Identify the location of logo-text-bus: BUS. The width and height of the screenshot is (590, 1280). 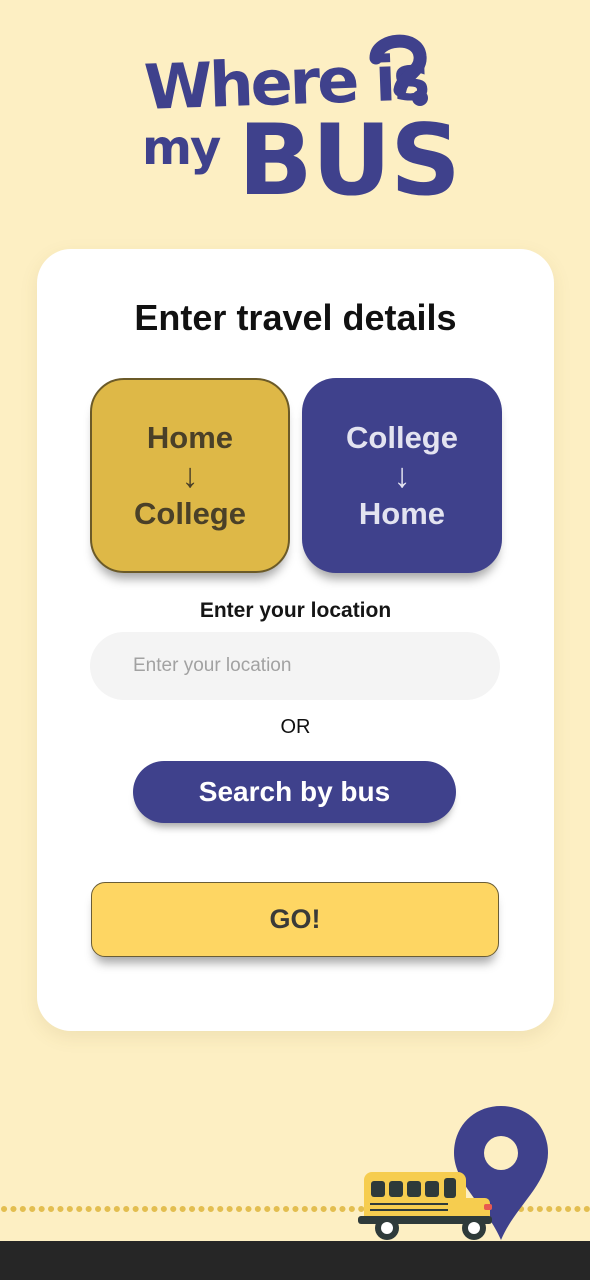
(349, 161).